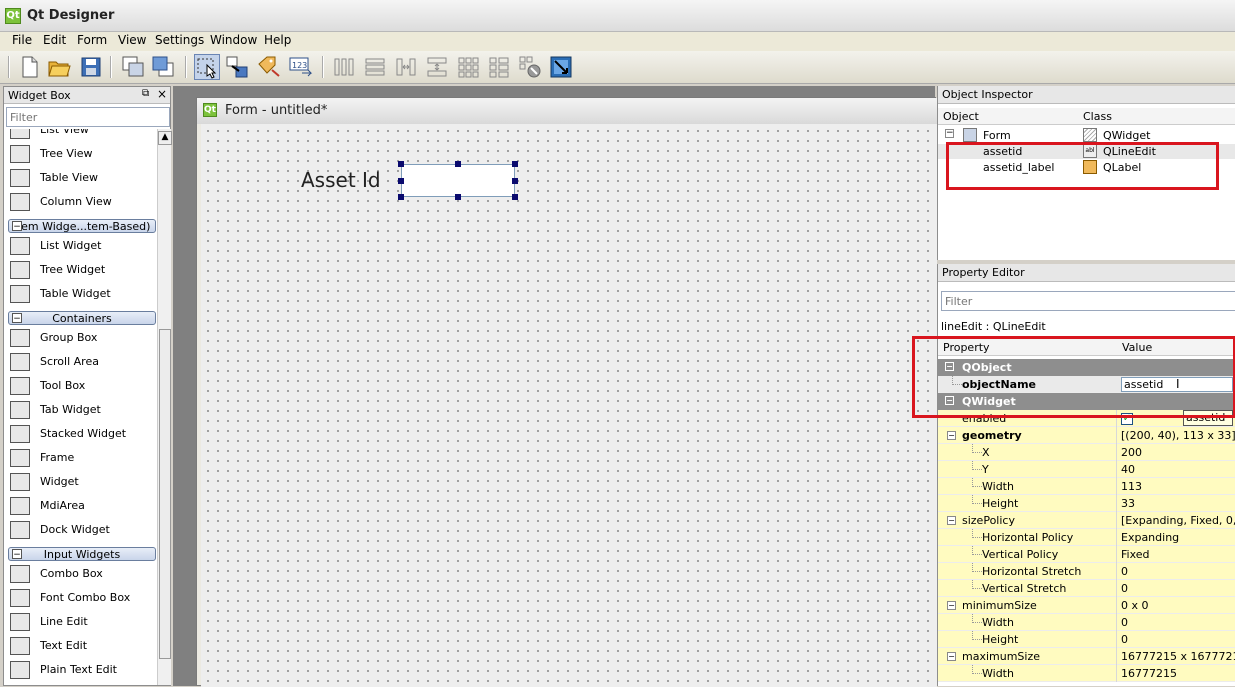  What do you see at coordinates (1150, 537) in the screenshot?
I see `property-value: Expanding` at bounding box center [1150, 537].